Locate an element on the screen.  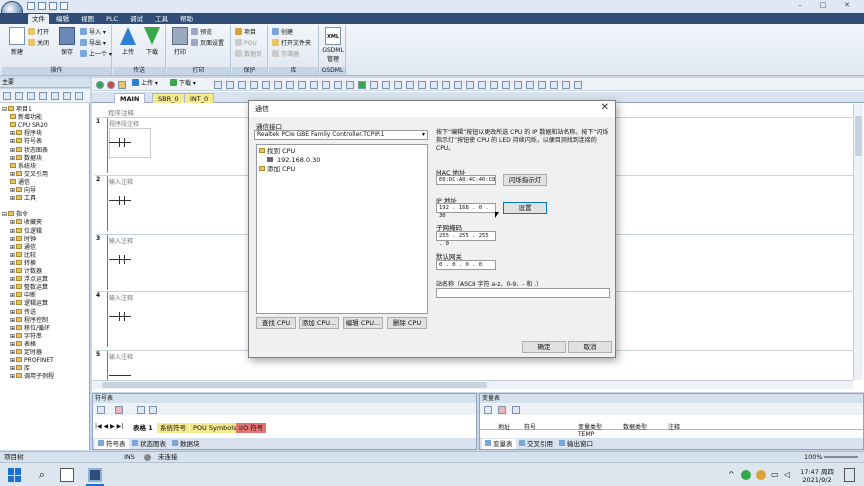
gateway-field: 0 . 0 . 0 . 0 is located at coordinates (466, 265).